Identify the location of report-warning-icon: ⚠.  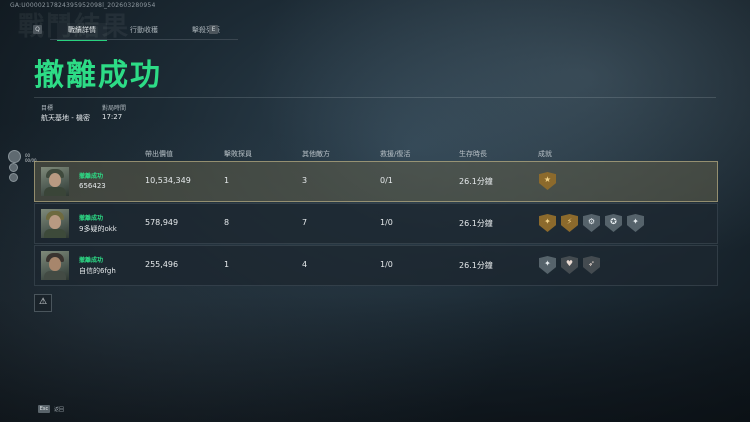
(43, 303).